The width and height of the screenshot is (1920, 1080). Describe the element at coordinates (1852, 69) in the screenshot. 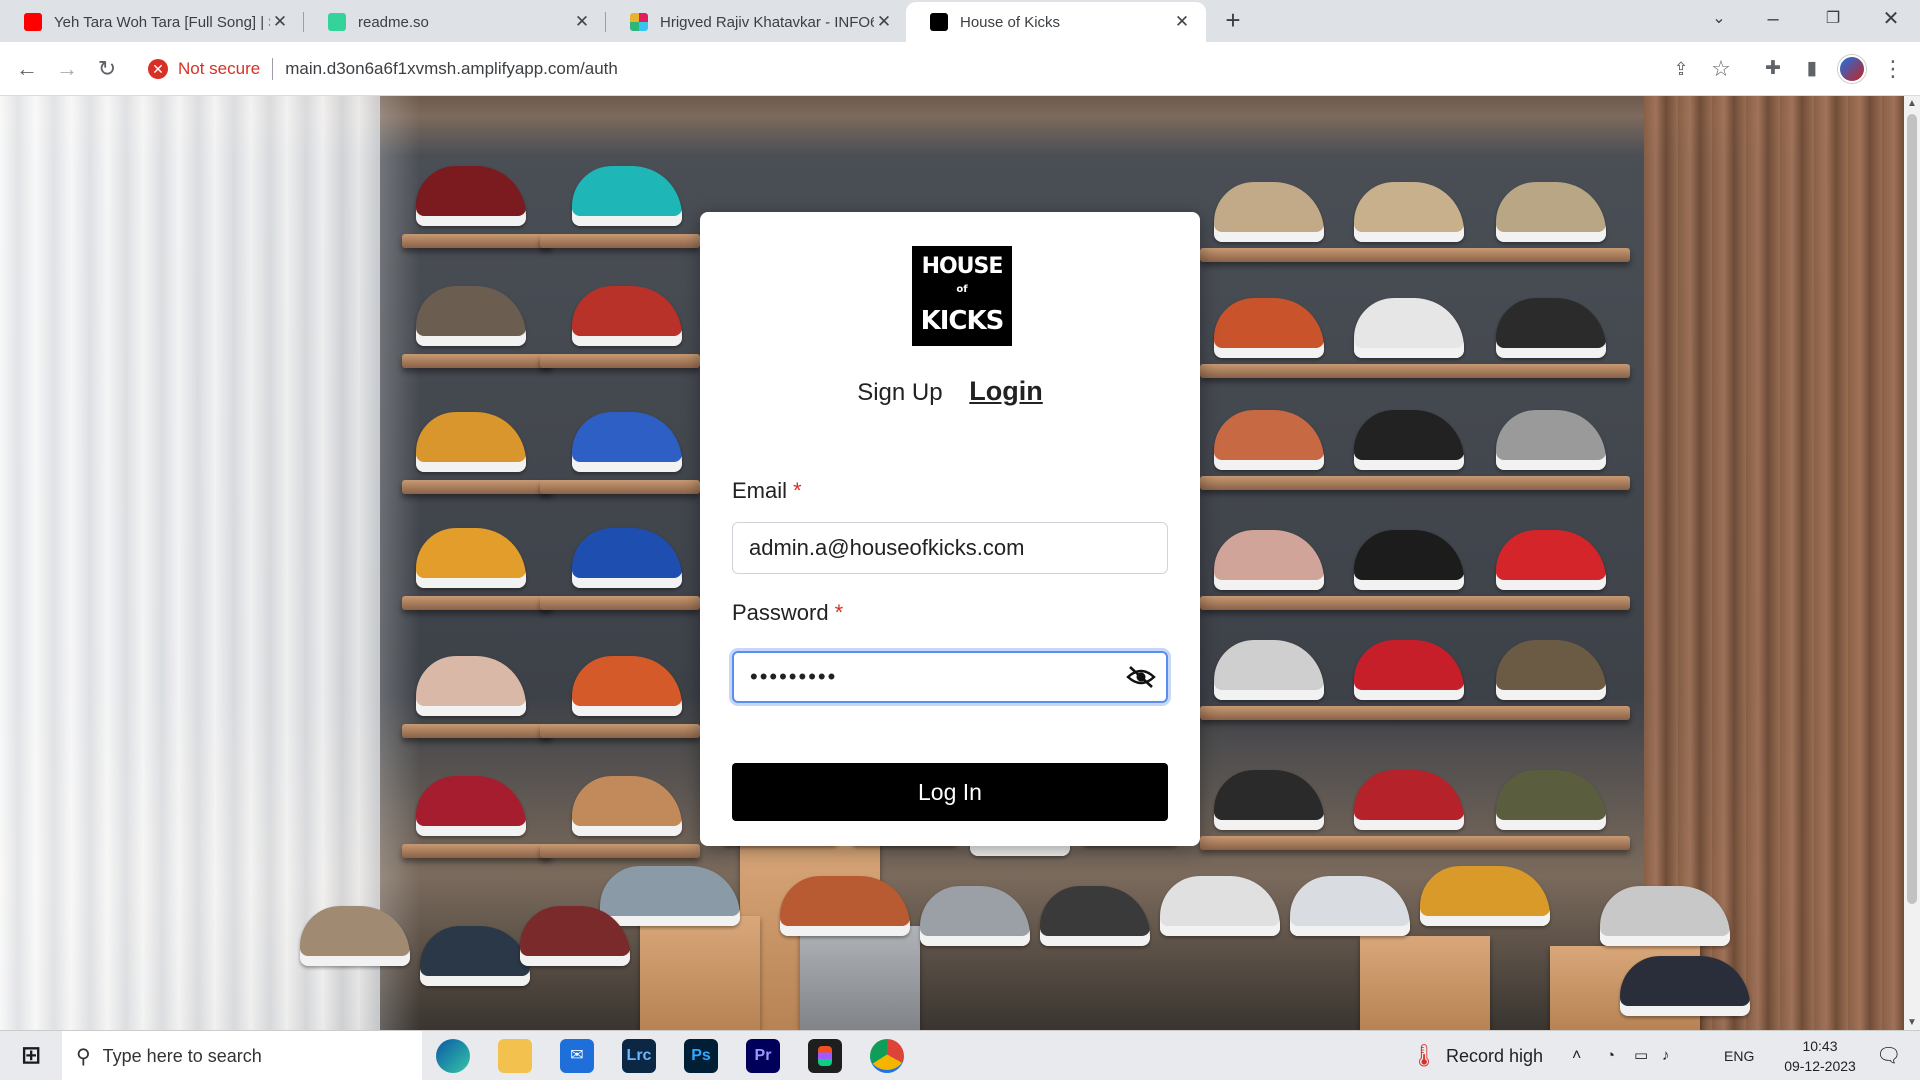

I see `profile-avatar` at that location.